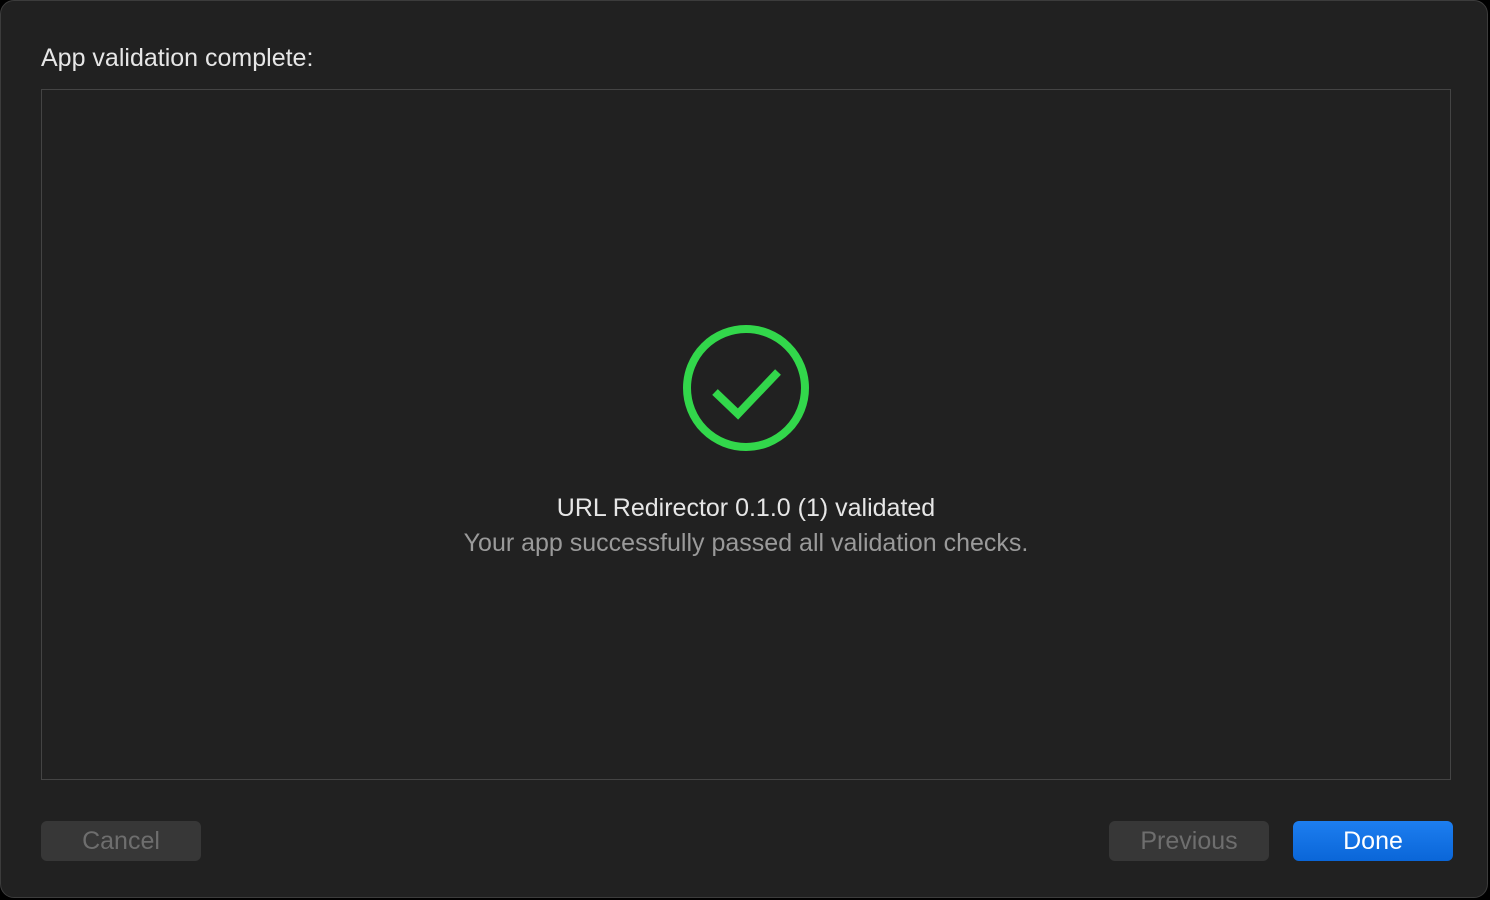  Describe the element at coordinates (746, 508) in the screenshot. I see `validation-status-title: URL Redirector 0.1.0 (1) validated` at that location.